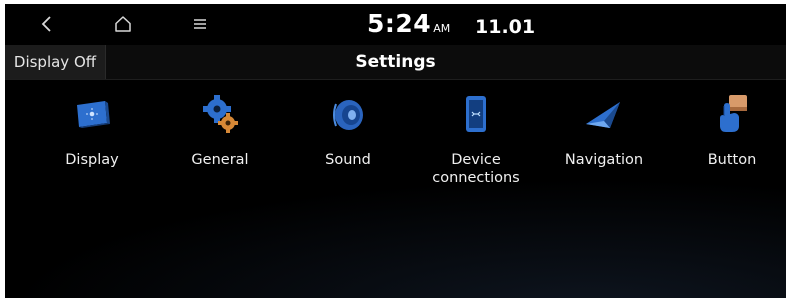  What do you see at coordinates (476, 146) in the screenshot?
I see `settings-item-device-connections: Device connections` at bounding box center [476, 146].